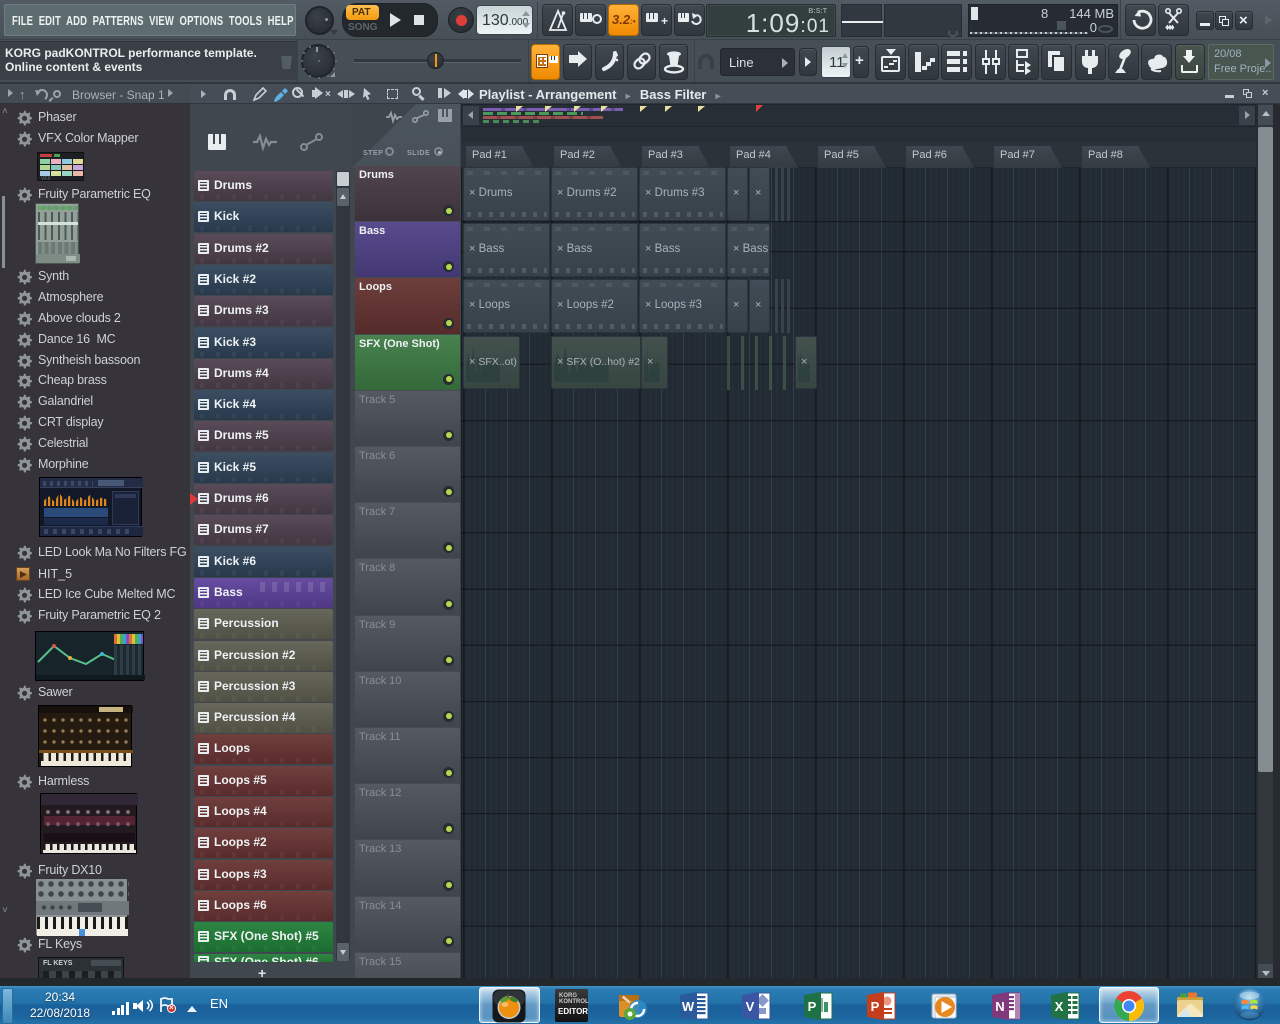 The height and width of the screenshot is (1024, 1280). I want to click on svg-text: X, so click(1059, 1006).